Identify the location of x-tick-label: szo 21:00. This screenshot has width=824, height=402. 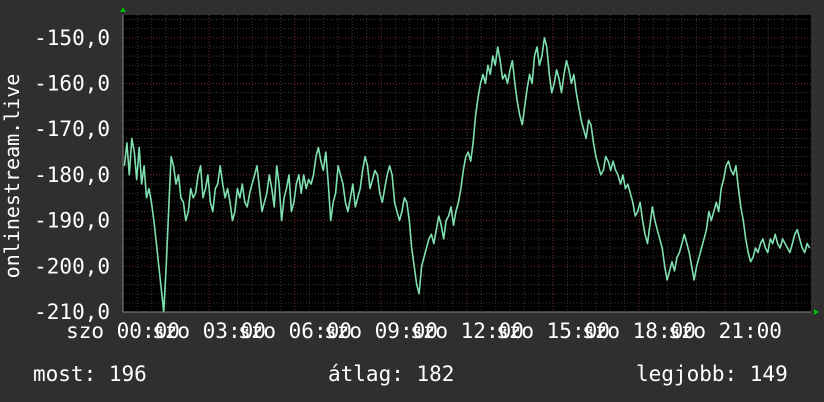
(725, 331).